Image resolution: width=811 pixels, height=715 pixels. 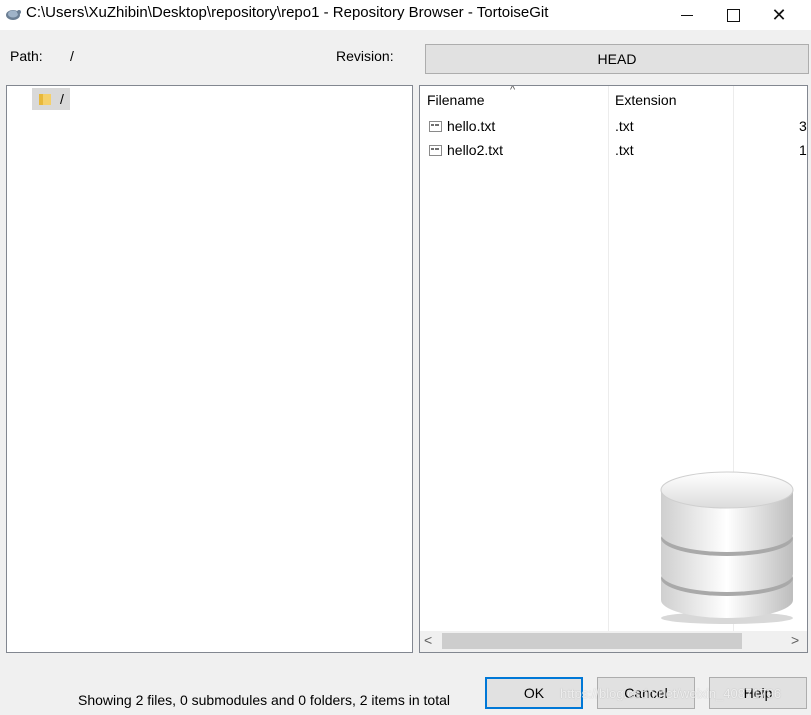 I want to click on tree-item-label: /, so click(x=62, y=99).